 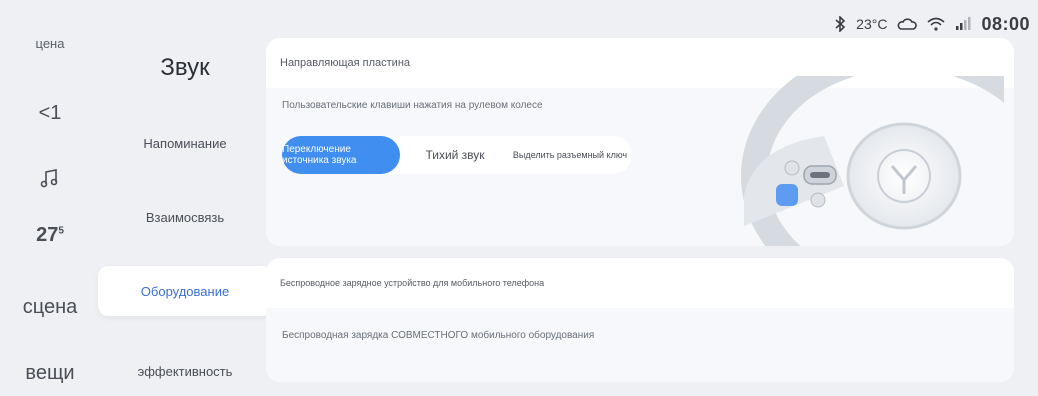 I want to click on climate-temp: 27, so click(x=47, y=235).